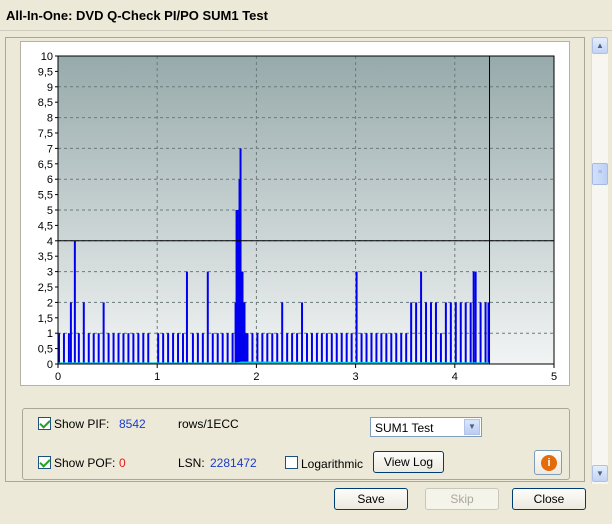 This screenshot has width=612, height=524. What do you see at coordinates (455, 377) in the screenshot?
I see `x-tick-label: 4` at bounding box center [455, 377].